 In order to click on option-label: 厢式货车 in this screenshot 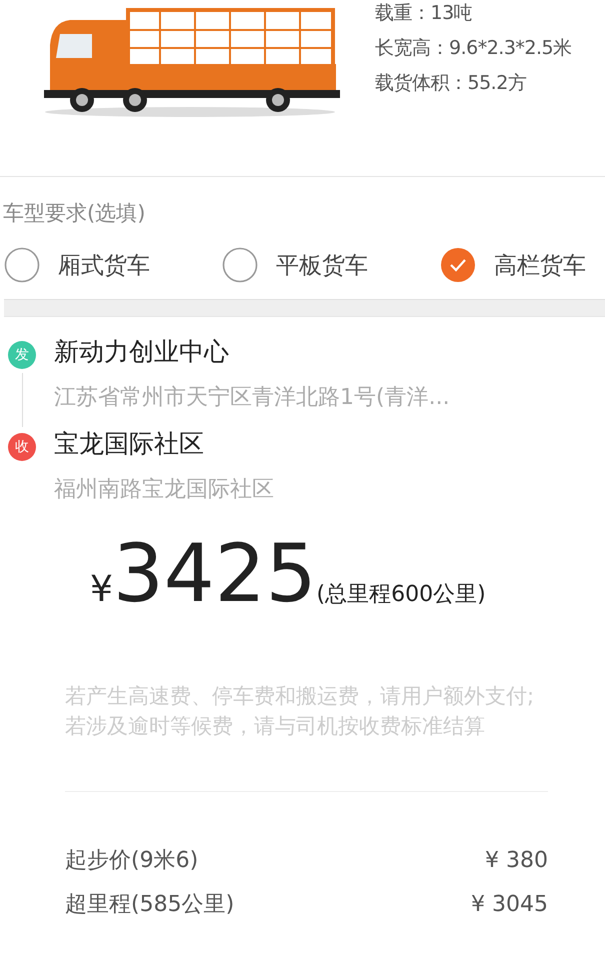, I will do `click(104, 266)`.